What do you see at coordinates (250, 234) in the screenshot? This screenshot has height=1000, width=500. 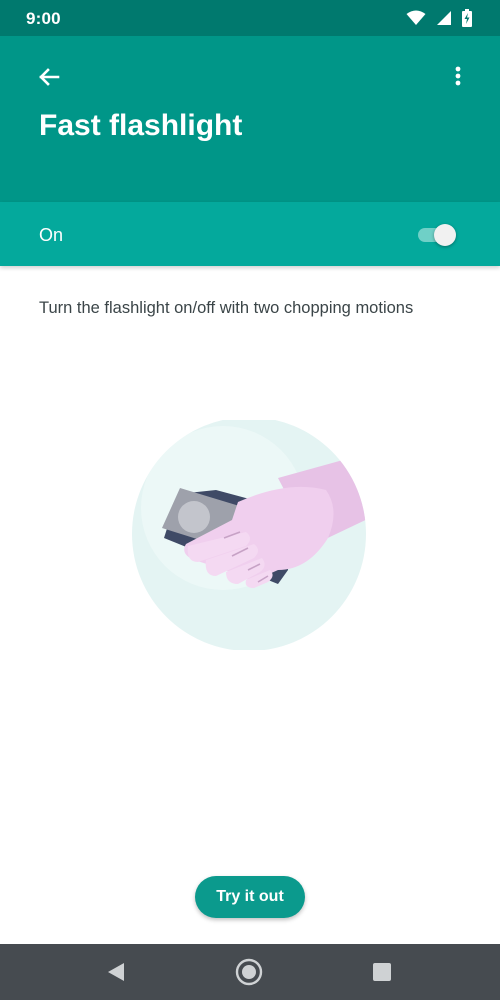 I see `fast-flashlight-toggle-row: On` at bounding box center [250, 234].